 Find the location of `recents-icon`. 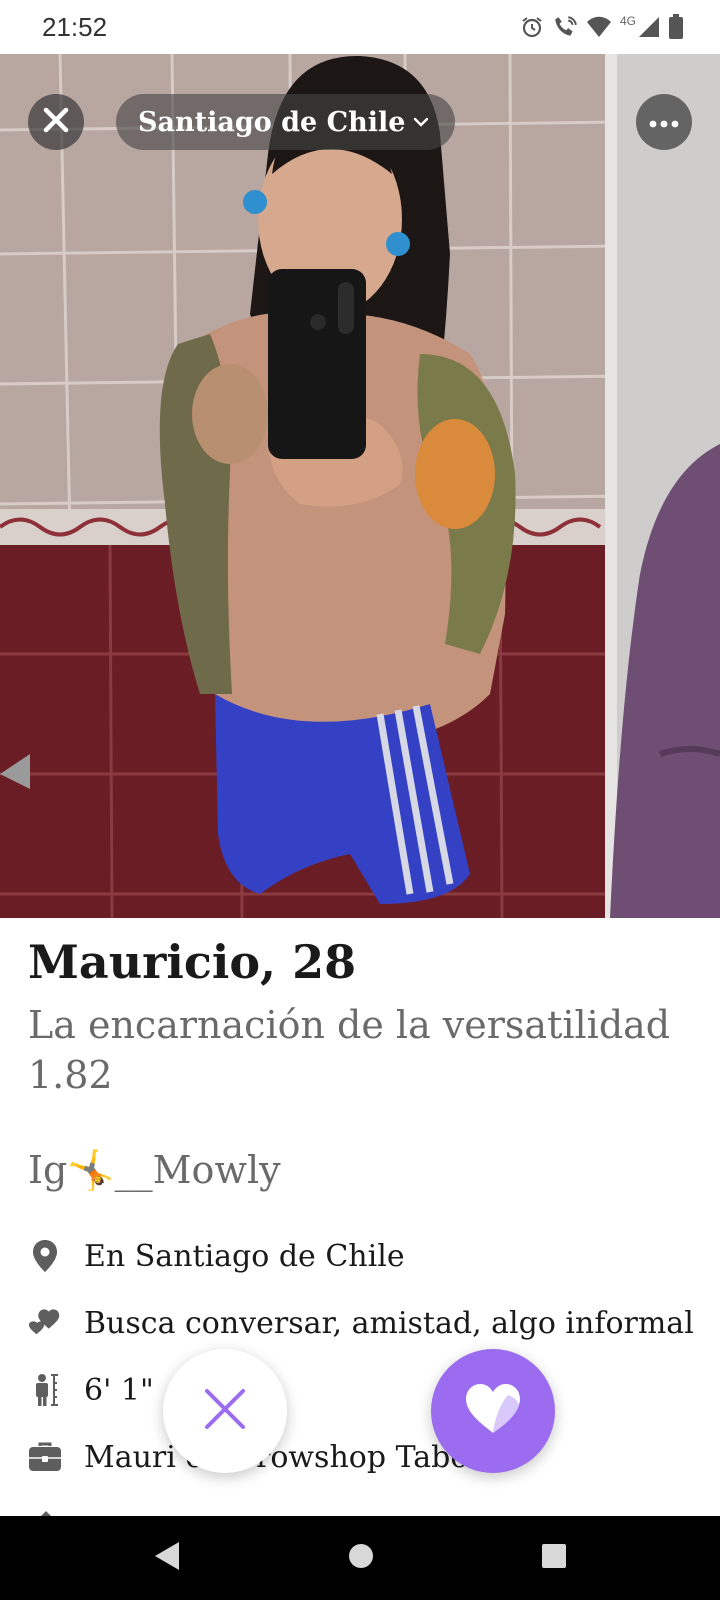

recents-icon is located at coordinates (554, 1558).